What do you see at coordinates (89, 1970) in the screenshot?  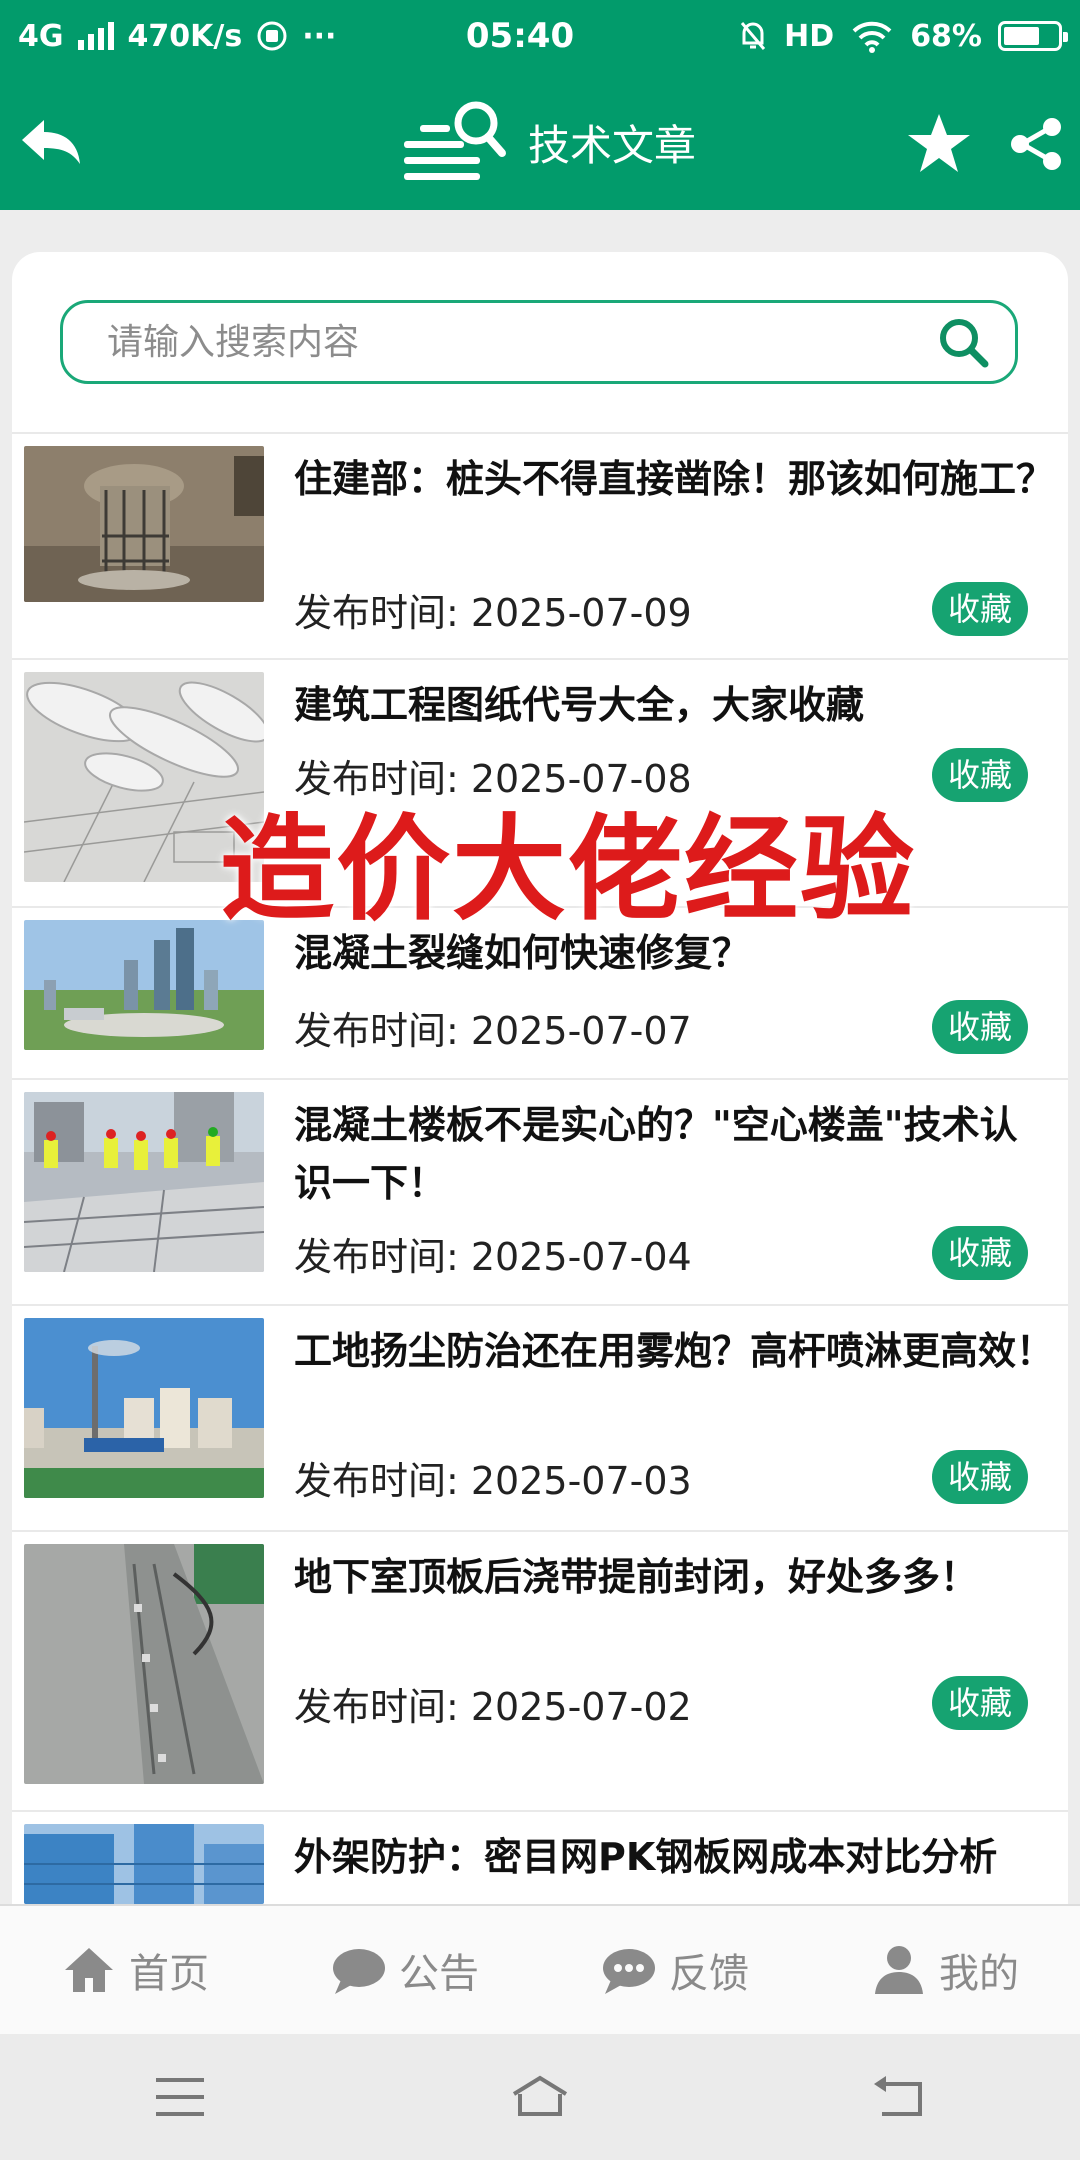 I see `home-icon` at bounding box center [89, 1970].